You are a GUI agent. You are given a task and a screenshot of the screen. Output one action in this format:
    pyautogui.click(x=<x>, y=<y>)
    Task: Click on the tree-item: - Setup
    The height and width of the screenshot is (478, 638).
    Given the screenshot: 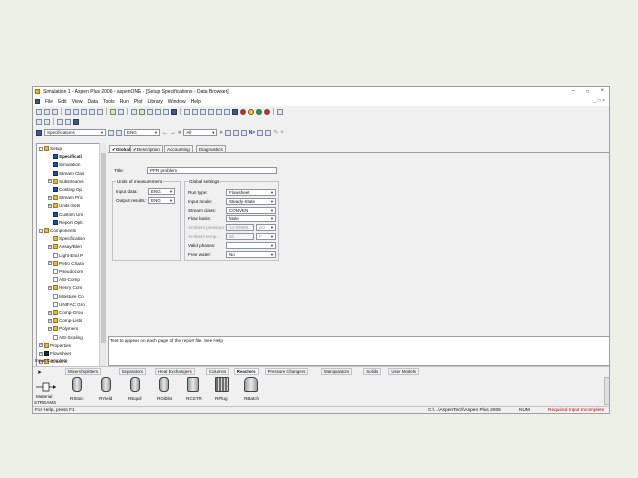 What is the action you would take?
    pyautogui.click(x=50, y=148)
    